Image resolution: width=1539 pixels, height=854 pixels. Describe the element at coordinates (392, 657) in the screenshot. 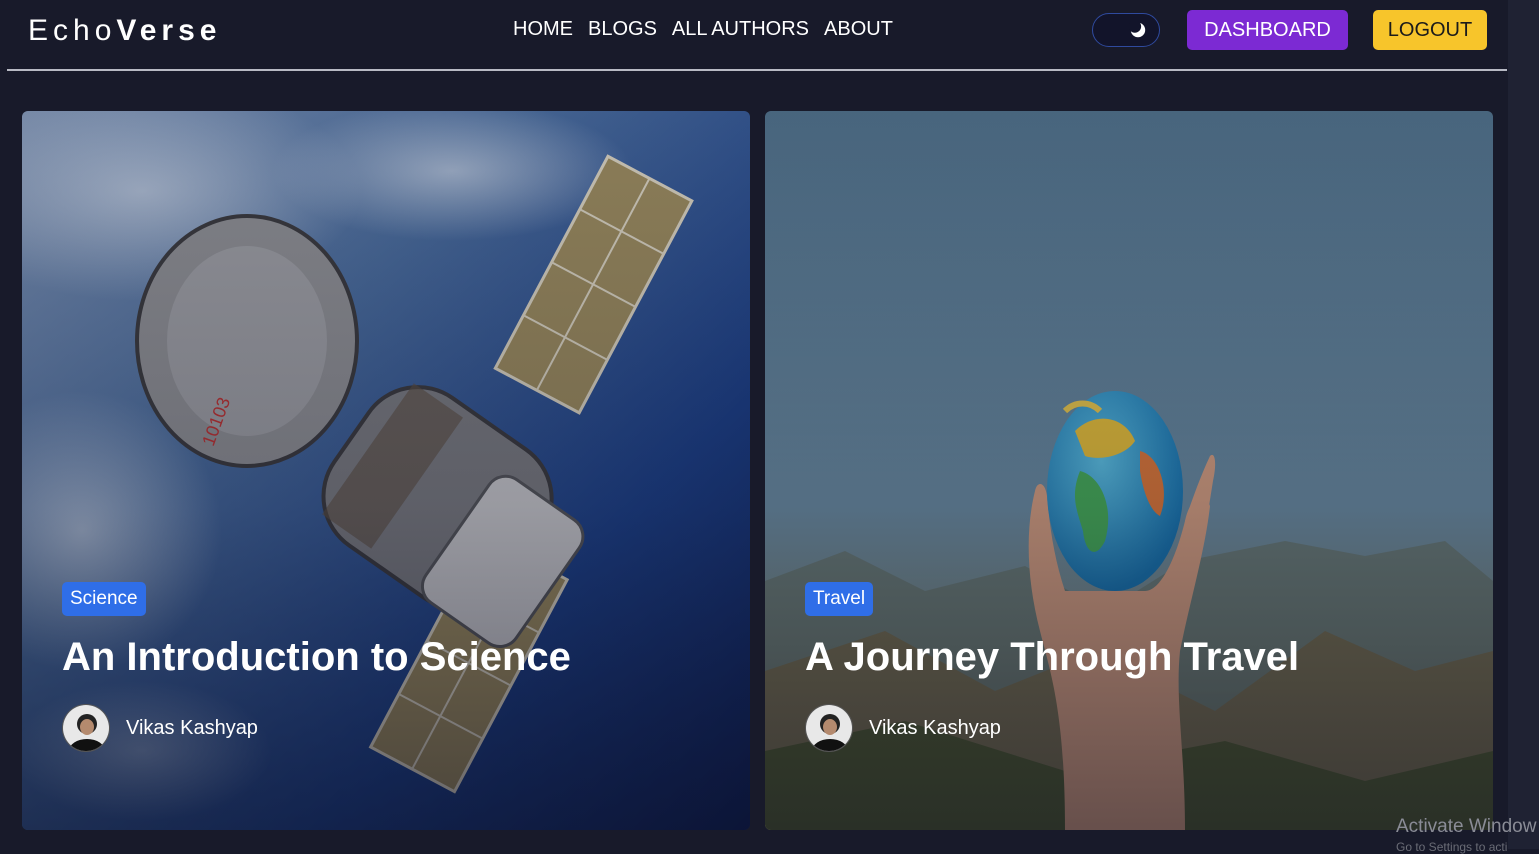

I see `post-title: An Introduction to Science` at that location.